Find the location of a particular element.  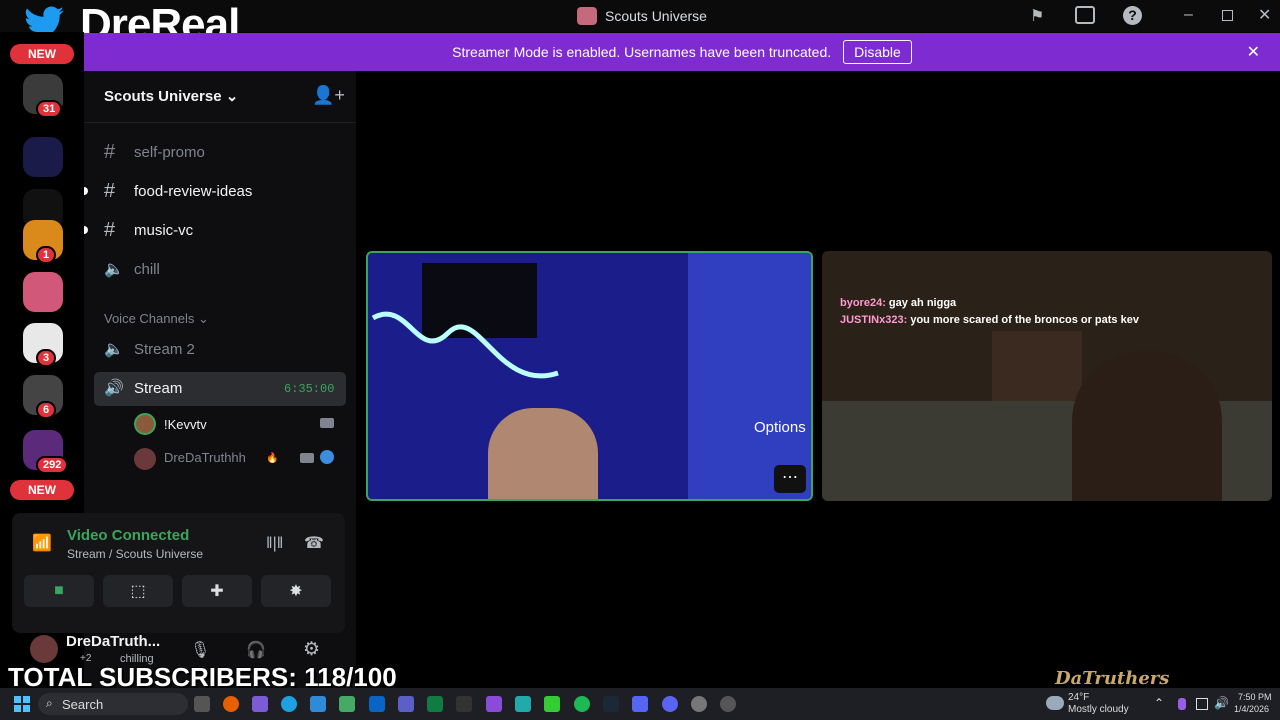

server-pink-icon is located at coordinates (43, 292).